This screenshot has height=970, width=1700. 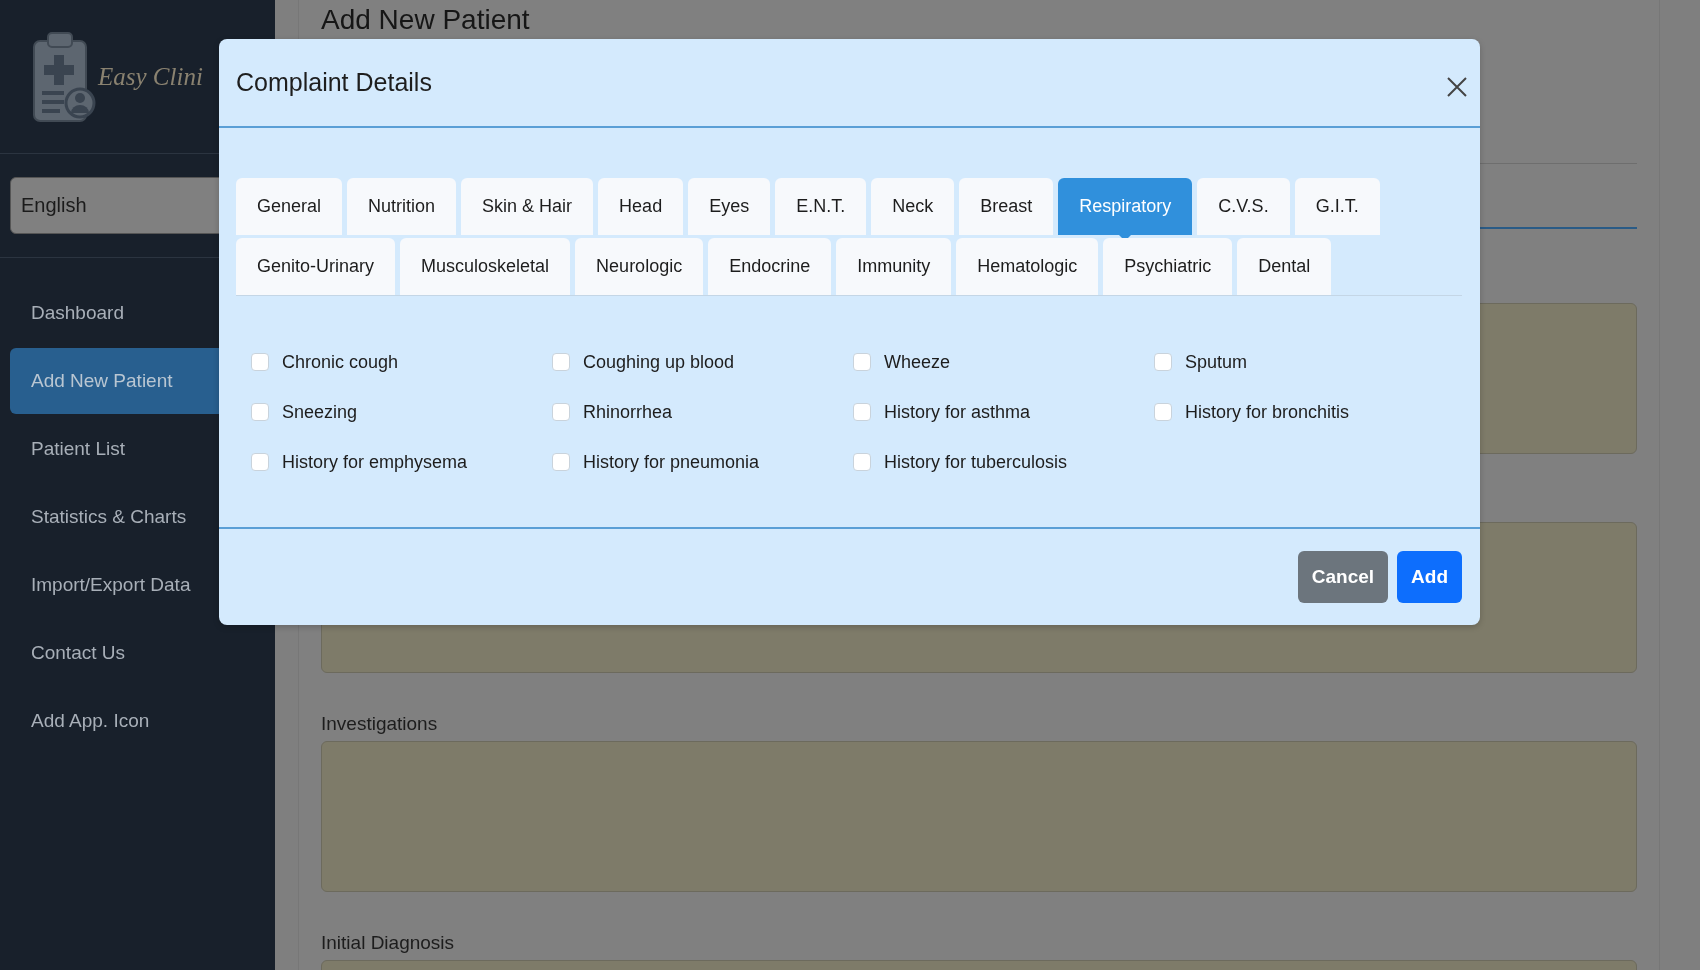 What do you see at coordinates (1168, 266) in the screenshot?
I see `category-tab: Psychiatric` at bounding box center [1168, 266].